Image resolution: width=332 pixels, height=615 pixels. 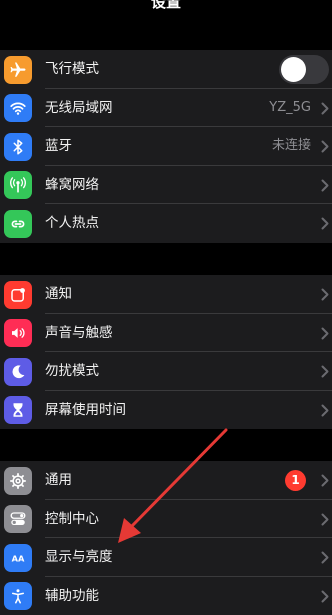 I want to click on gear-icon, so click(x=18, y=481).